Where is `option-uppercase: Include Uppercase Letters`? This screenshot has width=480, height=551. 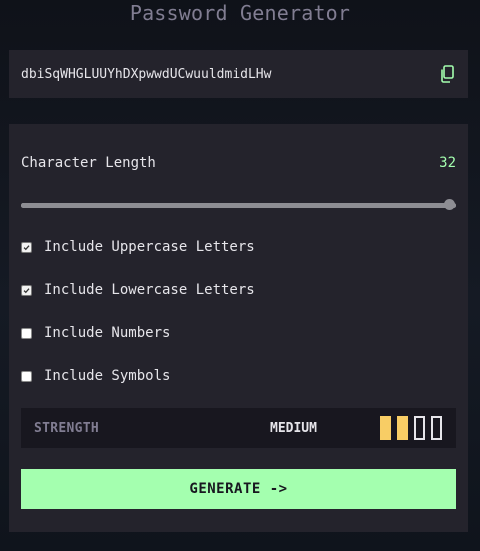 option-uppercase: Include Uppercase Letters is located at coordinates (138, 247).